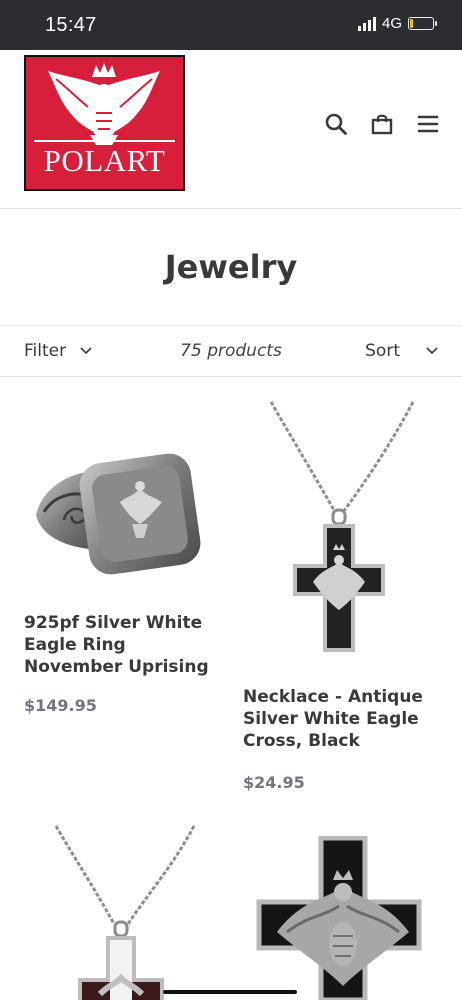  I want to click on status-indicators: 4G, so click(397, 23).